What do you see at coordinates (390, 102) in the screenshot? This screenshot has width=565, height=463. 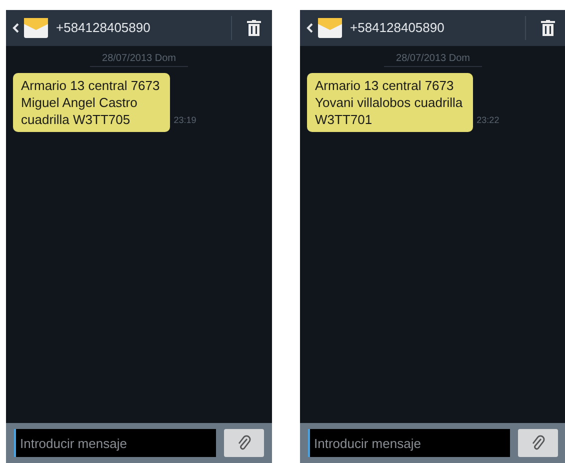 I see `message-bubble: Armario 13 central 7673 Yovani villalobos cuadrilla W3TT701` at bounding box center [390, 102].